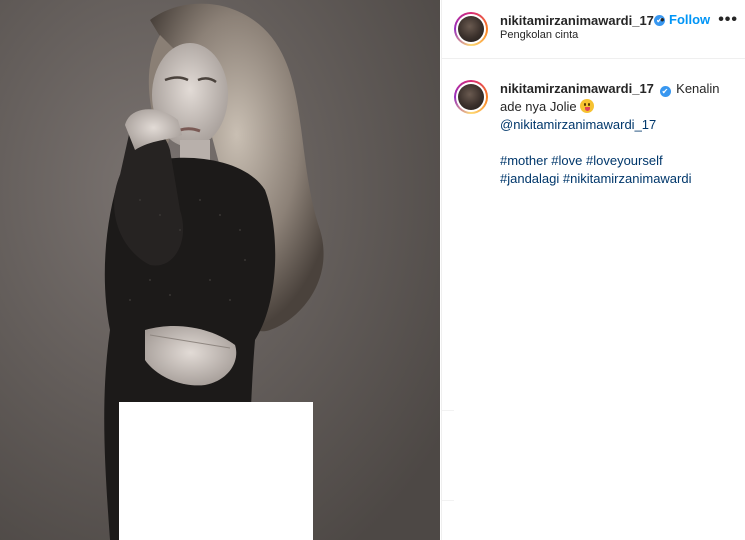 This screenshot has height=540, width=745. What do you see at coordinates (698, 88) in the screenshot?
I see `caption-text-line1: Kenalin` at bounding box center [698, 88].